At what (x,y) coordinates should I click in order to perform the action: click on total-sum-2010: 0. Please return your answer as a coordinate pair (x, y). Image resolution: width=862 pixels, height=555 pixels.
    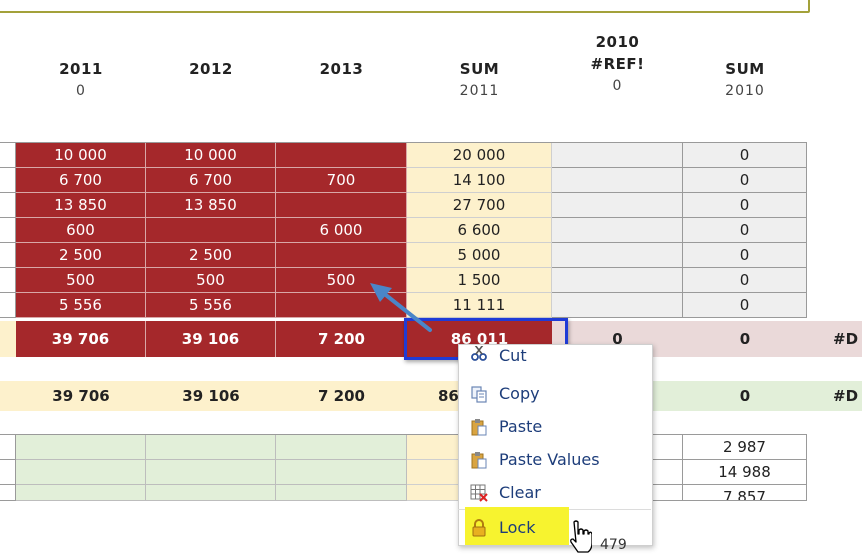
    Looking at the image, I should click on (745, 339).